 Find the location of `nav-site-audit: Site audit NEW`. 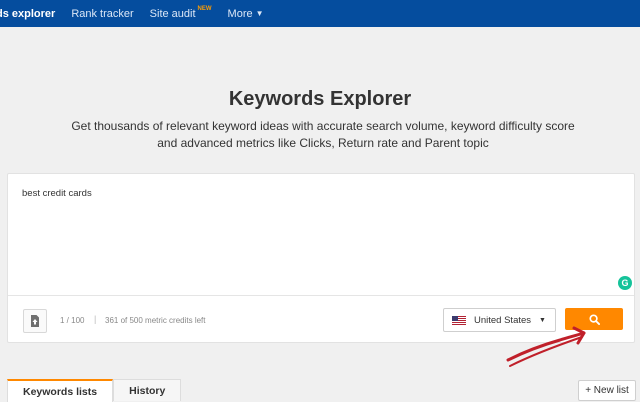

nav-site-audit: Site audit NEW is located at coordinates (181, 13).